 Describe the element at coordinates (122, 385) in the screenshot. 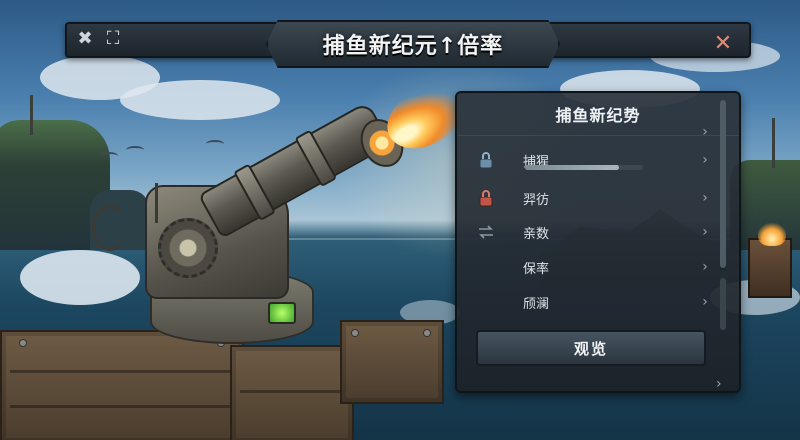

I see `wooden-crate` at that location.